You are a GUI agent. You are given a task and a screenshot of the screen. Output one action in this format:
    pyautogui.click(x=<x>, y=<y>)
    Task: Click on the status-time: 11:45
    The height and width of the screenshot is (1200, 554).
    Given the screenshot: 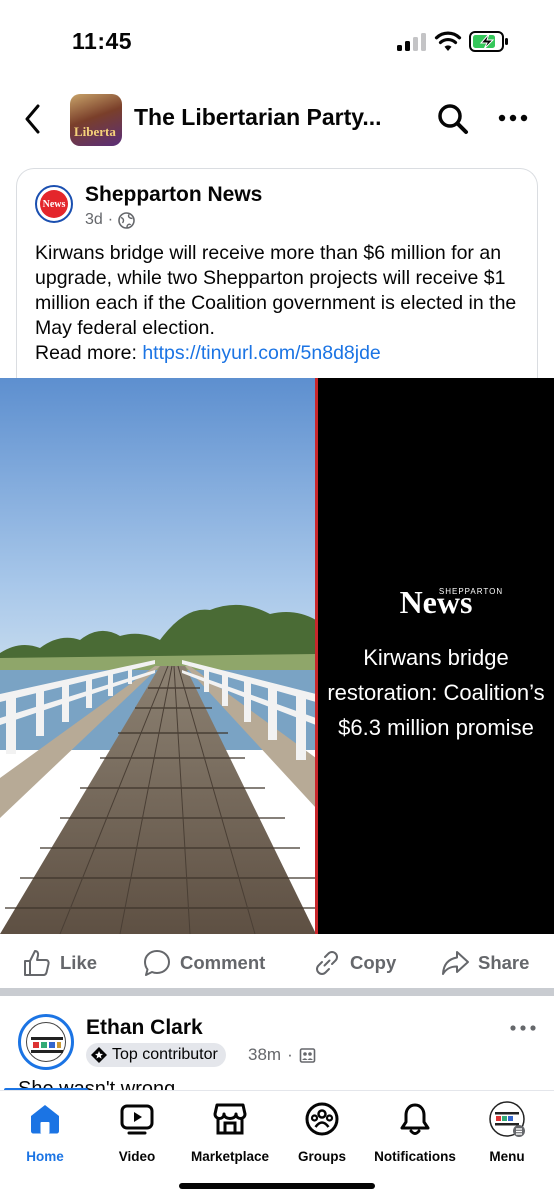 What is the action you would take?
    pyautogui.click(x=102, y=41)
    